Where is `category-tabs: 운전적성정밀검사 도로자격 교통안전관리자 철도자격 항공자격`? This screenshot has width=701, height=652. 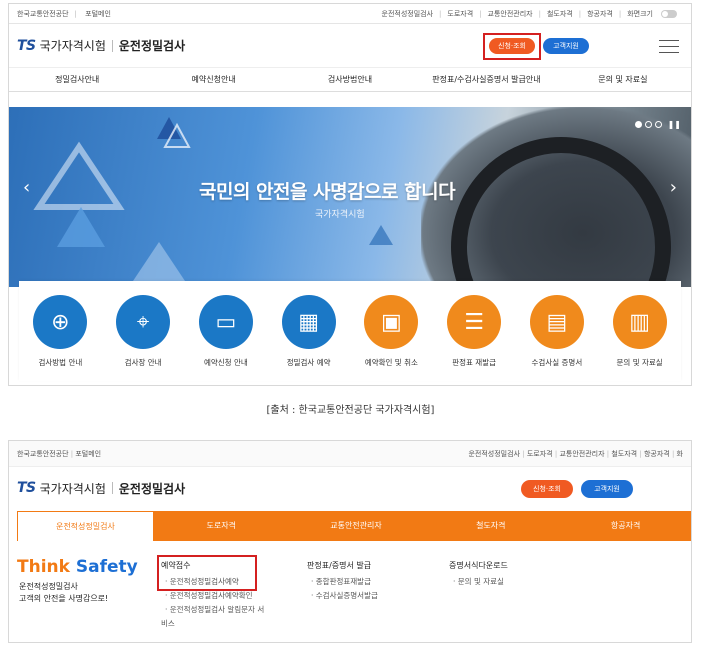
category-tabs: 운전적성정밀검사 도로자격 교통안전관리자 철도자격 항공자격 is located at coordinates (354, 526).